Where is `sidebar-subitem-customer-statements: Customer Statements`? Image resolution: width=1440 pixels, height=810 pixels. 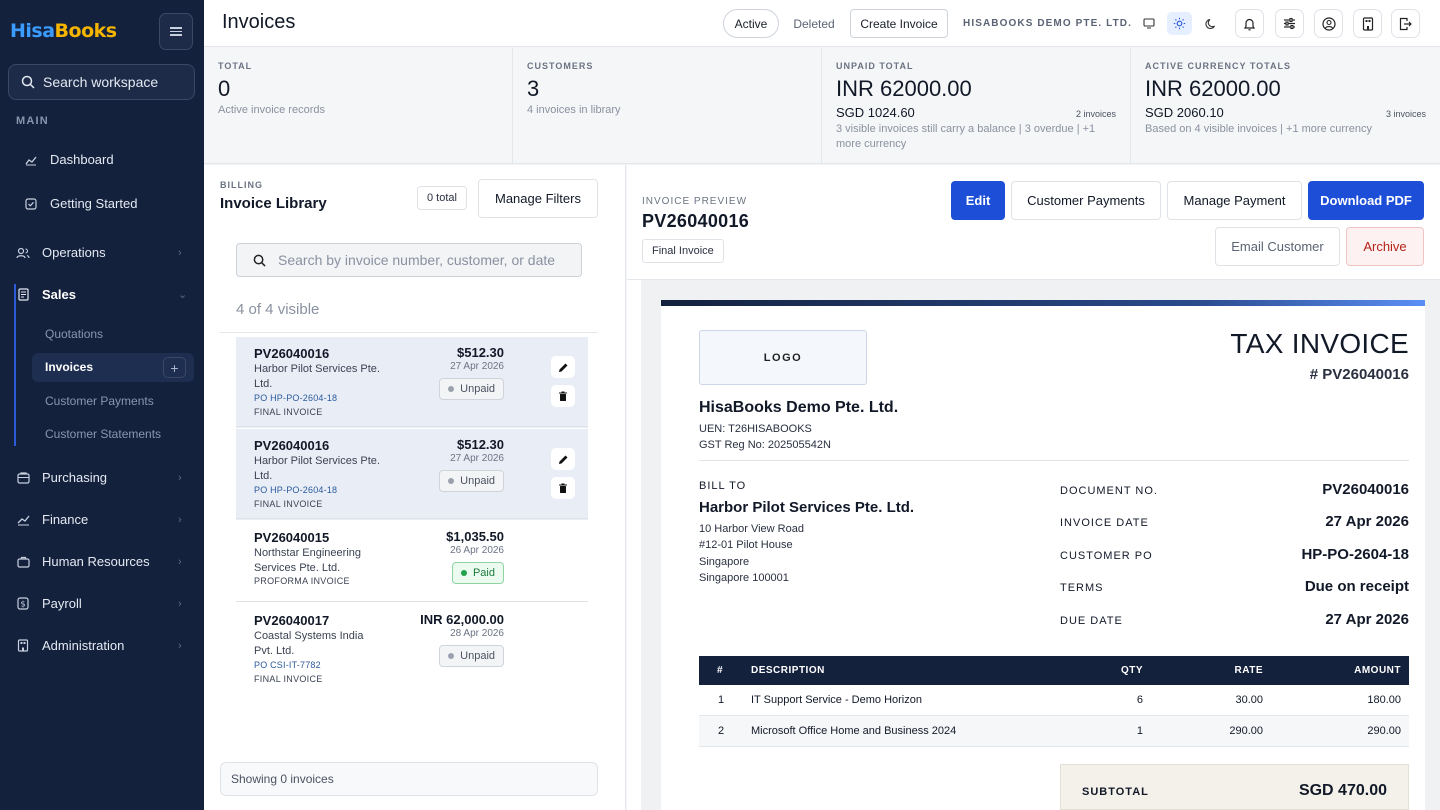 sidebar-subitem-customer-statements: Customer Statements is located at coordinates (103, 434).